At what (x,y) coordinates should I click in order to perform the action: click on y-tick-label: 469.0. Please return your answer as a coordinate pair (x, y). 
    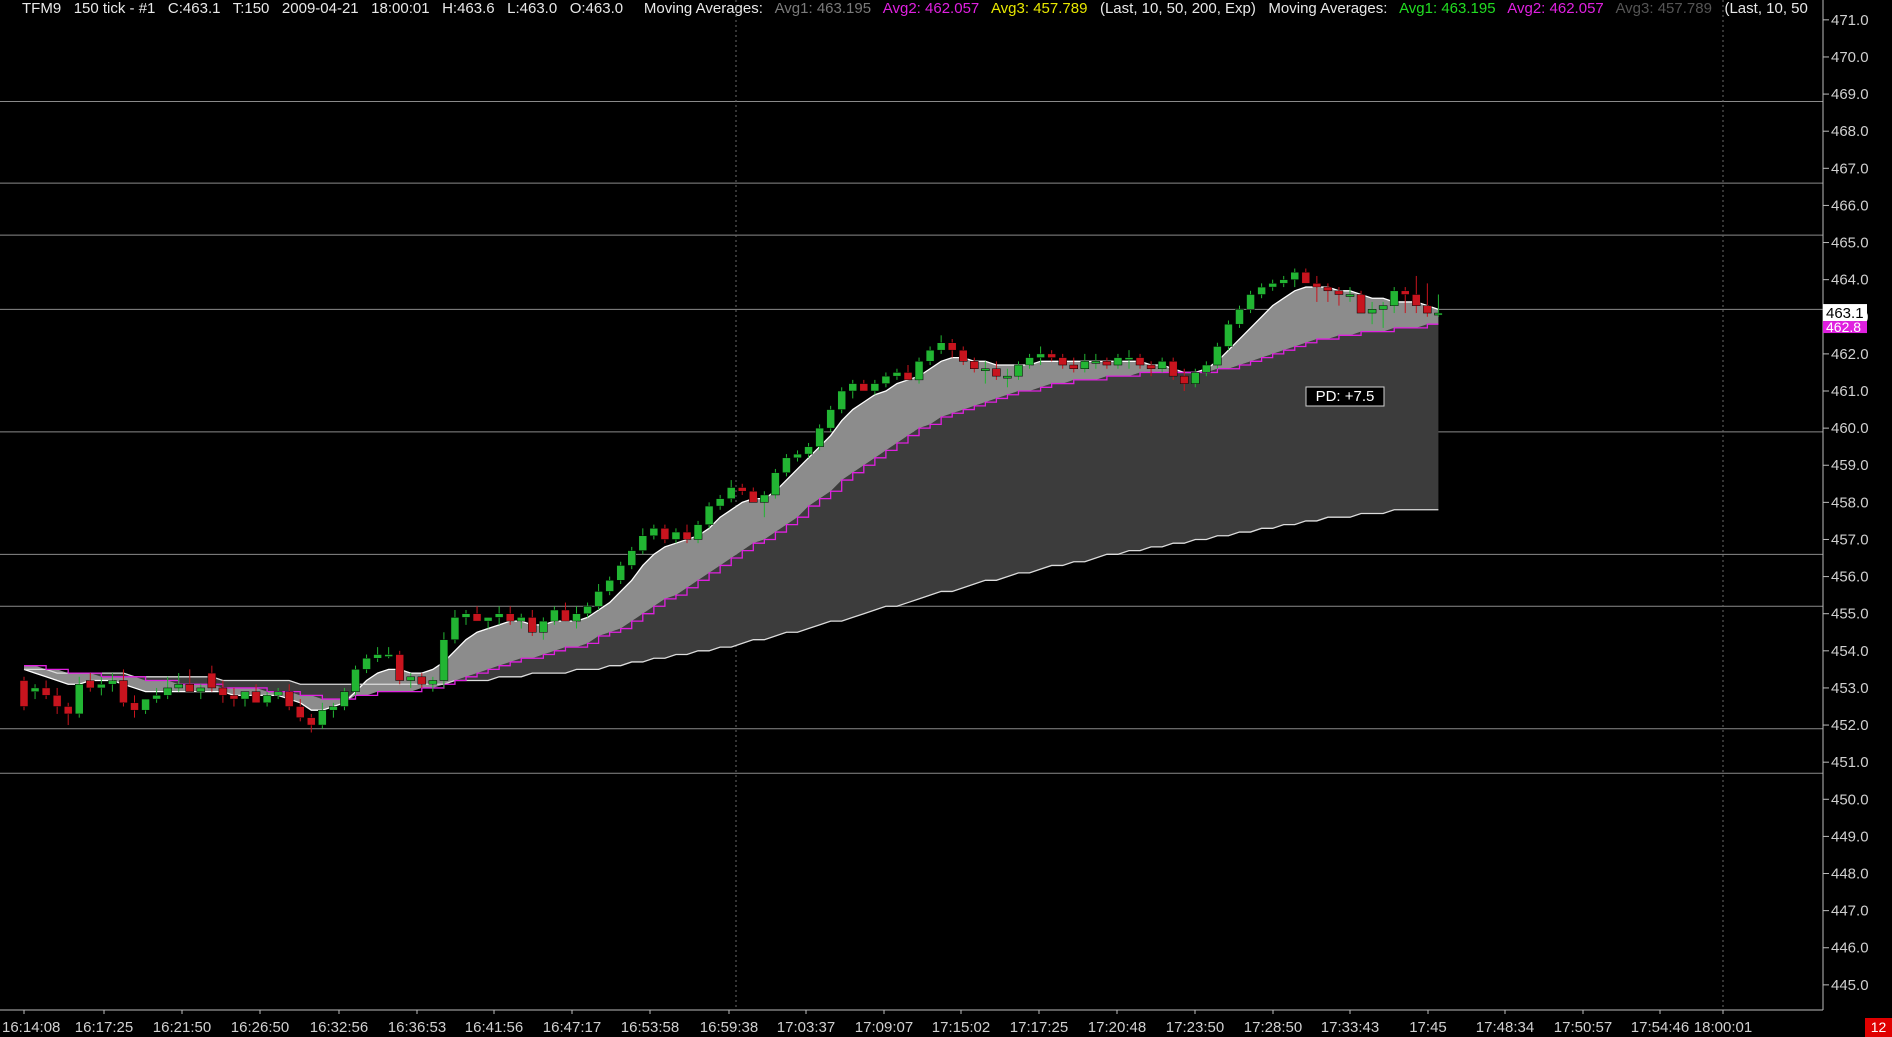
    Looking at the image, I should click on (1850, 94).